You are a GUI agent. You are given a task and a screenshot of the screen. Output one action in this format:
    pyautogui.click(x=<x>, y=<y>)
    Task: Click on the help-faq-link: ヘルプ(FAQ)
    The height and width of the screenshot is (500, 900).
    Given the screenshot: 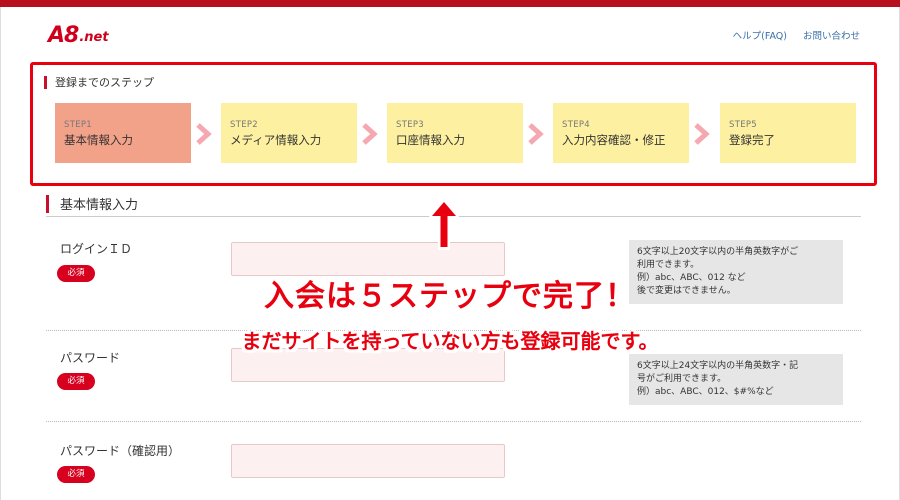 What is the action you would take?
    pyautogui.click(x=760, y=35)
    